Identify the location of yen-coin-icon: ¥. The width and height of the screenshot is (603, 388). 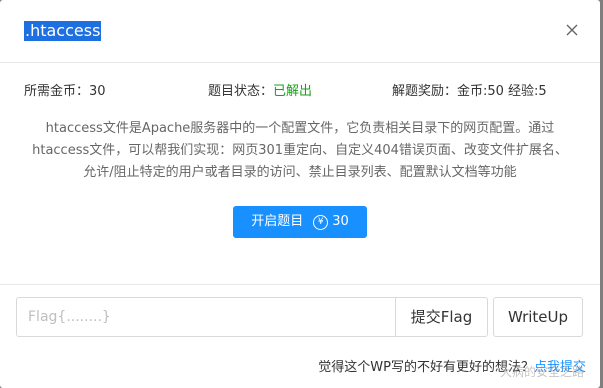
(321, 222).